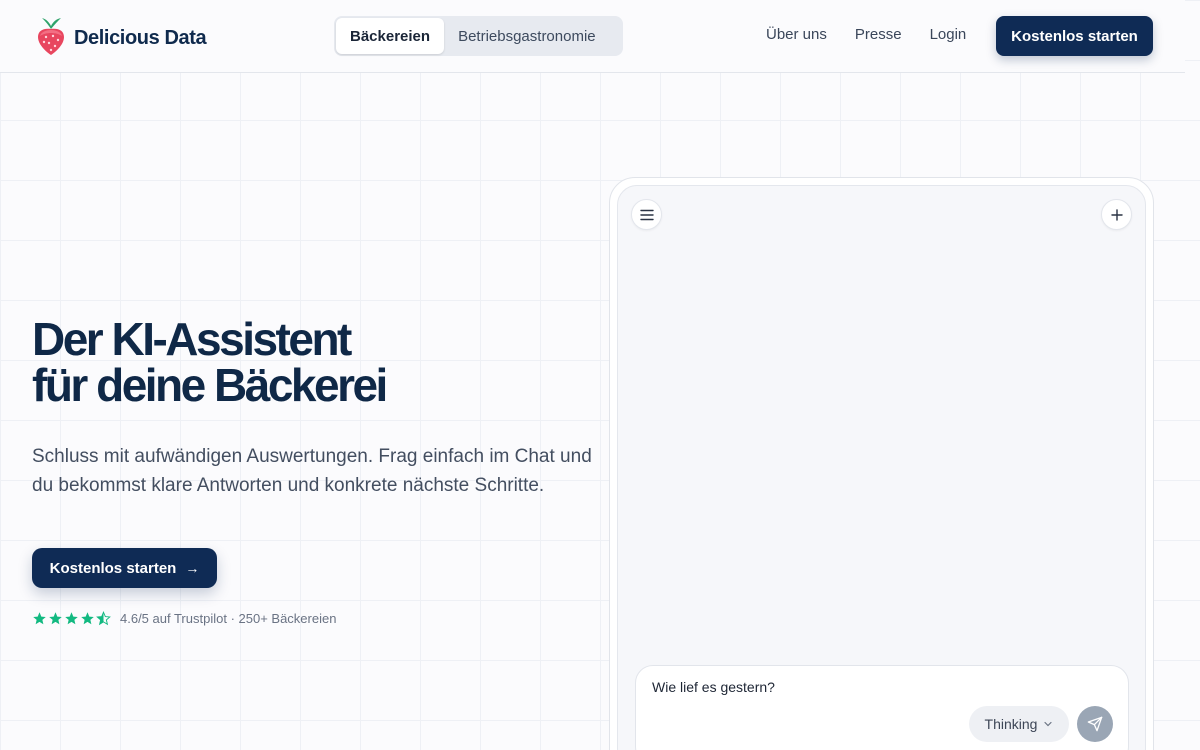 The width and height of the screenshot is (1200, 750). I want to click on chevron-down-icon, so click(1048, 724).